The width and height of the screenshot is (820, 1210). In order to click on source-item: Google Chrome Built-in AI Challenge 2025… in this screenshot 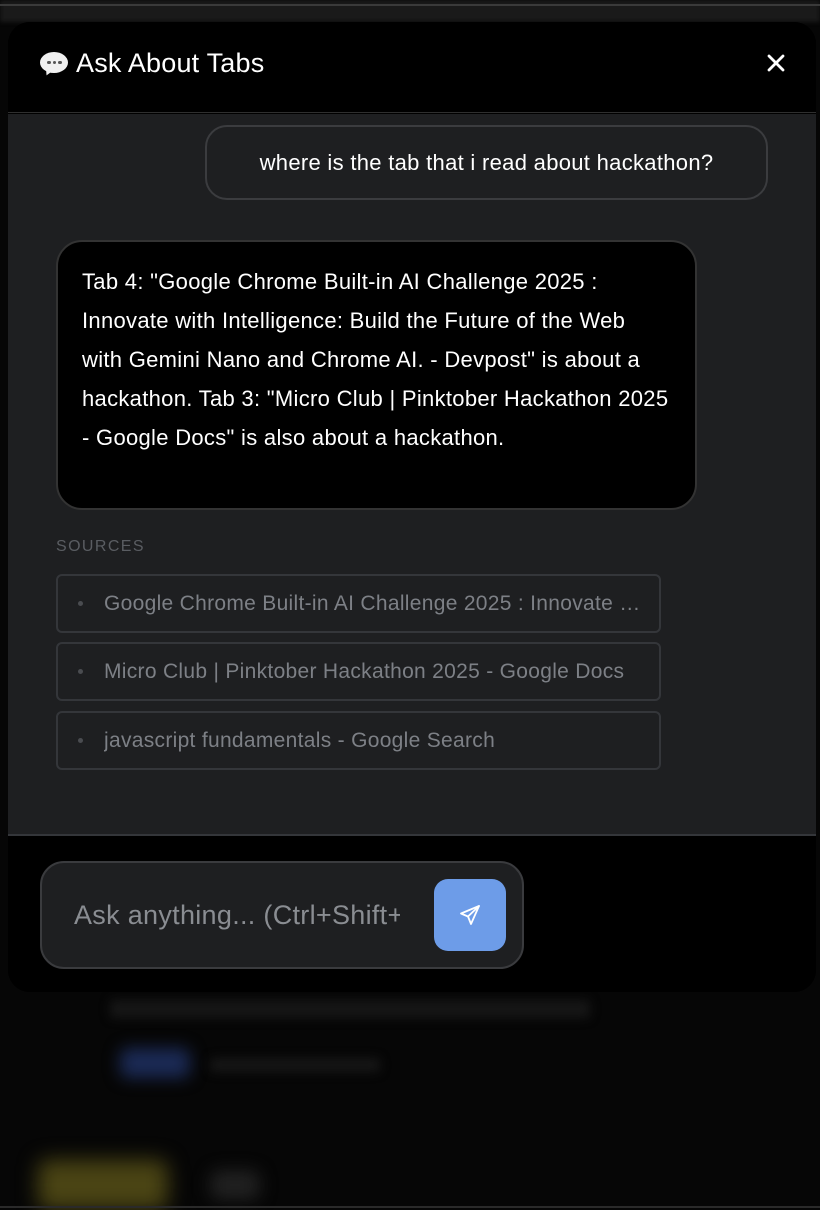, I will do `click(358, 603)`.